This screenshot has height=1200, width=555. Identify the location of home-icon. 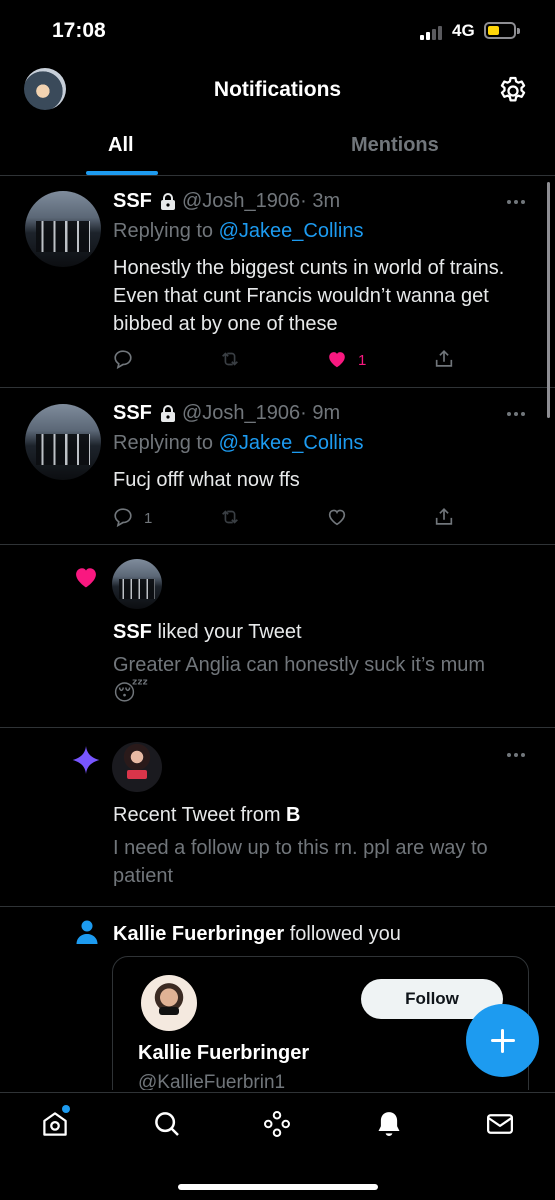
(55, 1124).